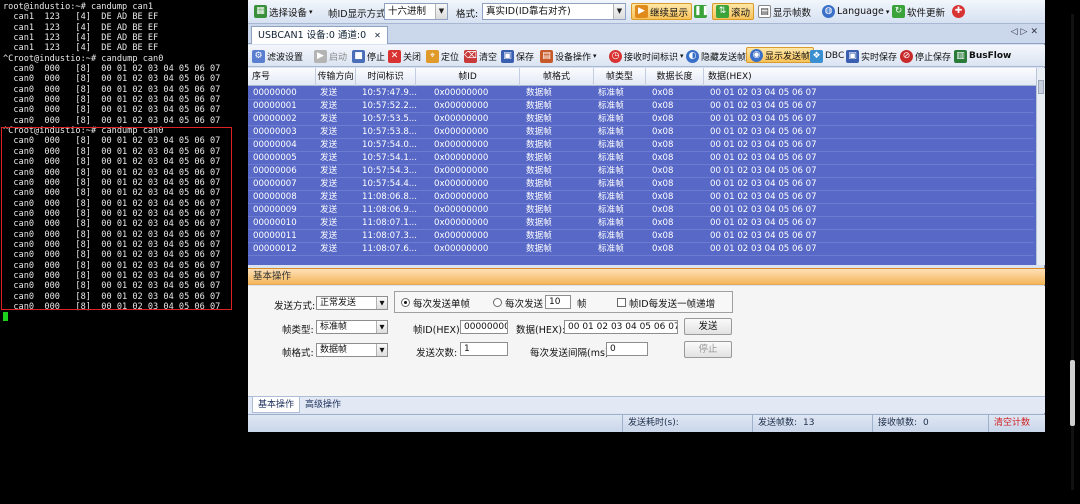 The width and height of the screenshot is (1080, 504). I want to click on start-button: ▶ 启动, so click(330, 56).